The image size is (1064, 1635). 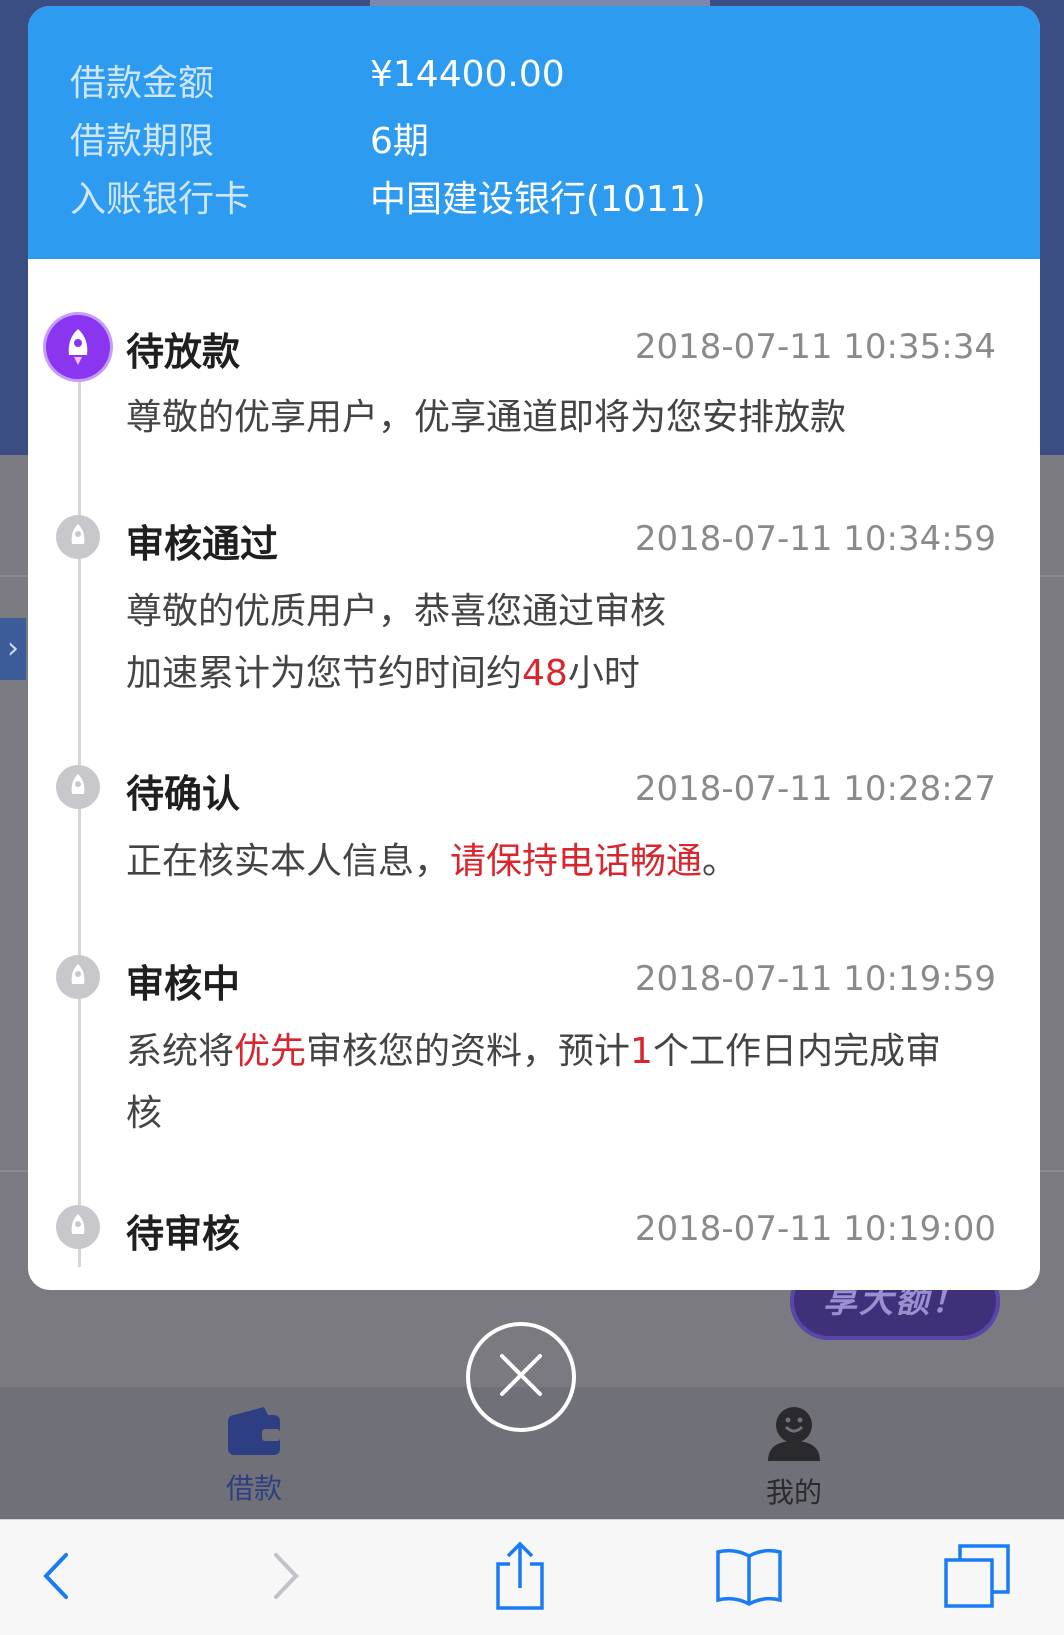 I want to click on timeline-time: 2018-07-11 10:19:00, so click(x=815, y=1229).